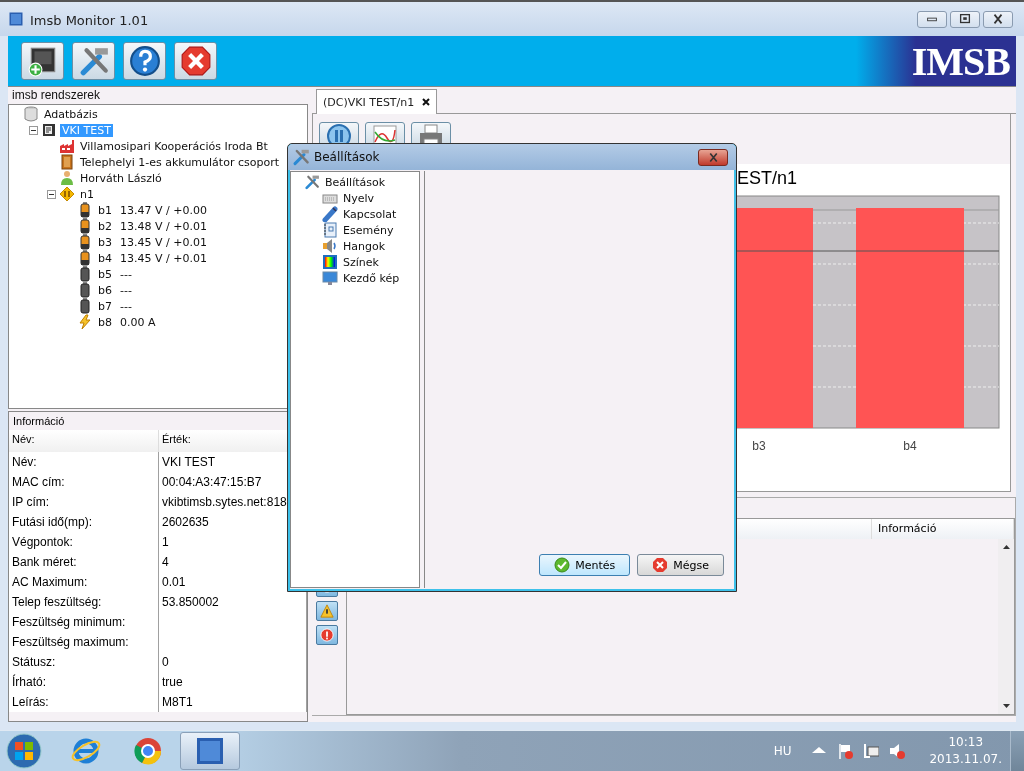  I want to click on chart-title: EST/n1, so click(767, 178).